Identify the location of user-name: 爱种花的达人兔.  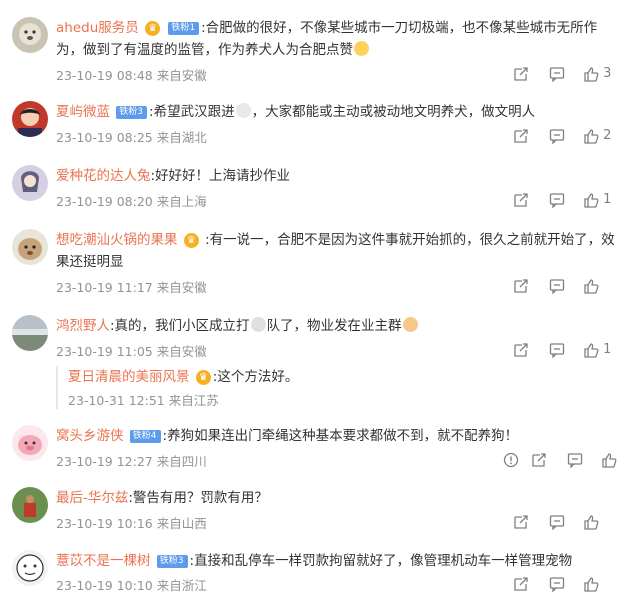
(103, 176).